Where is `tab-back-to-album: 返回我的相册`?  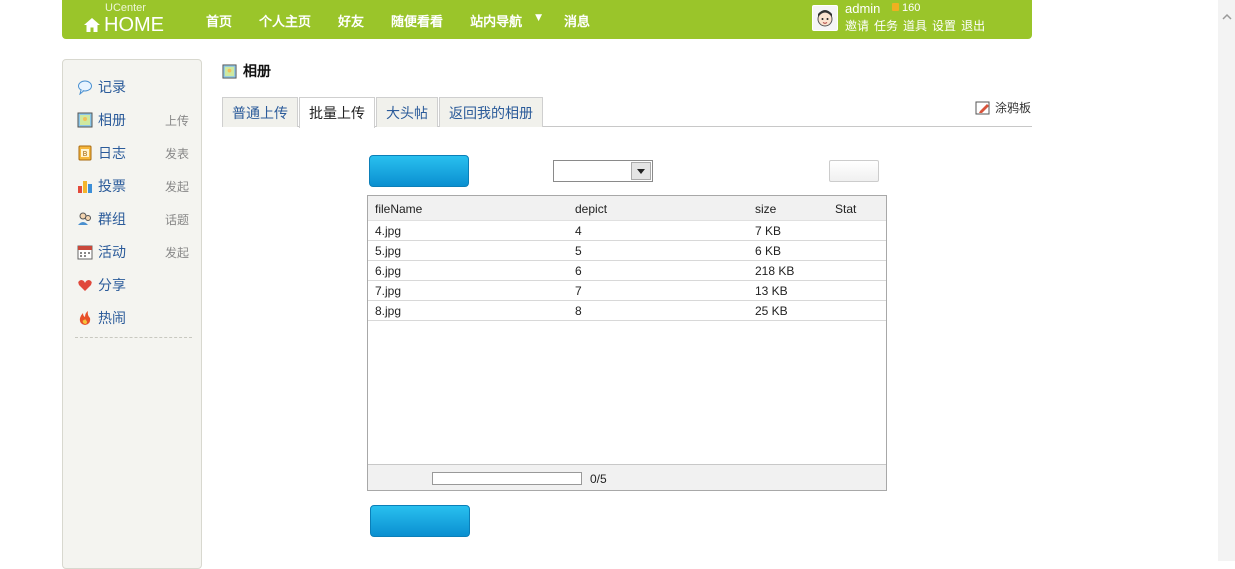 tab-back-to-album: 返回我的相册 is located at coordinates (491, 112).